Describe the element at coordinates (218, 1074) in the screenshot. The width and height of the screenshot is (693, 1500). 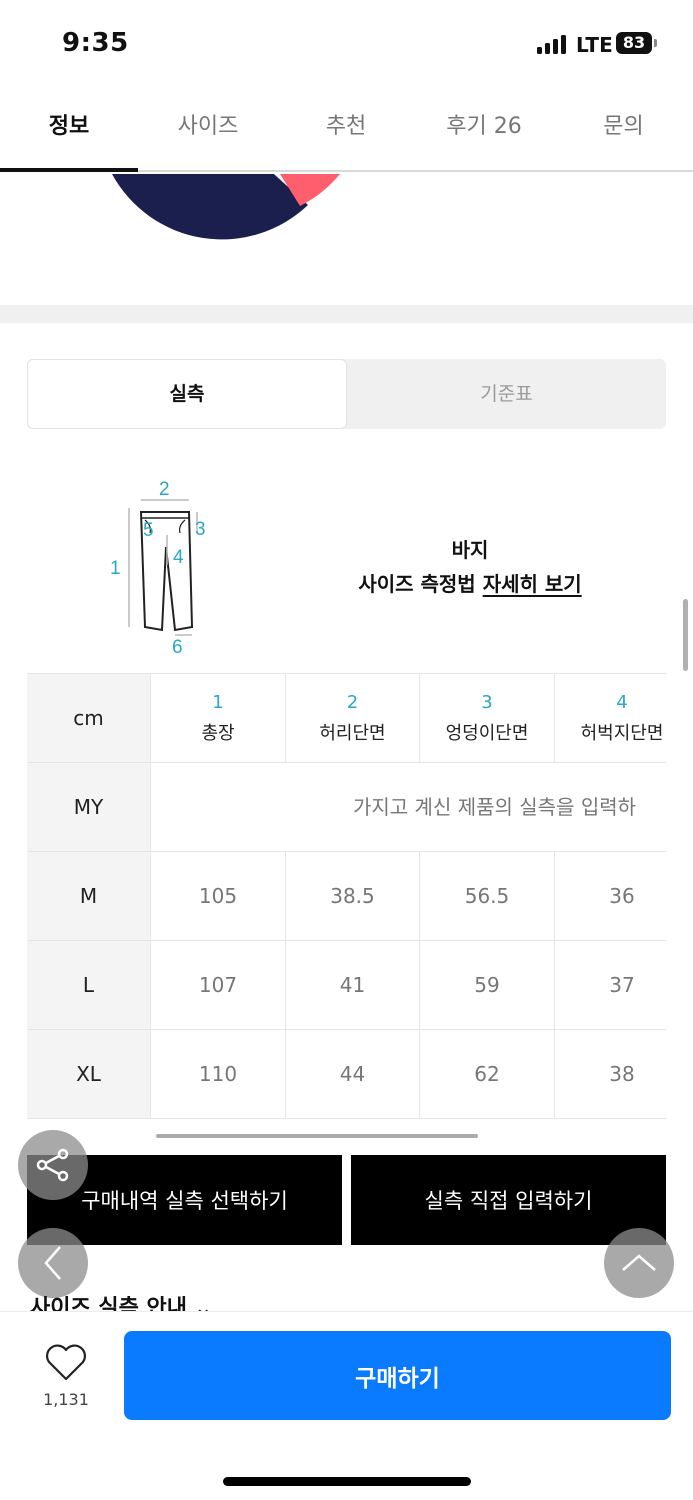
I see `table-cell: 110` at that location.